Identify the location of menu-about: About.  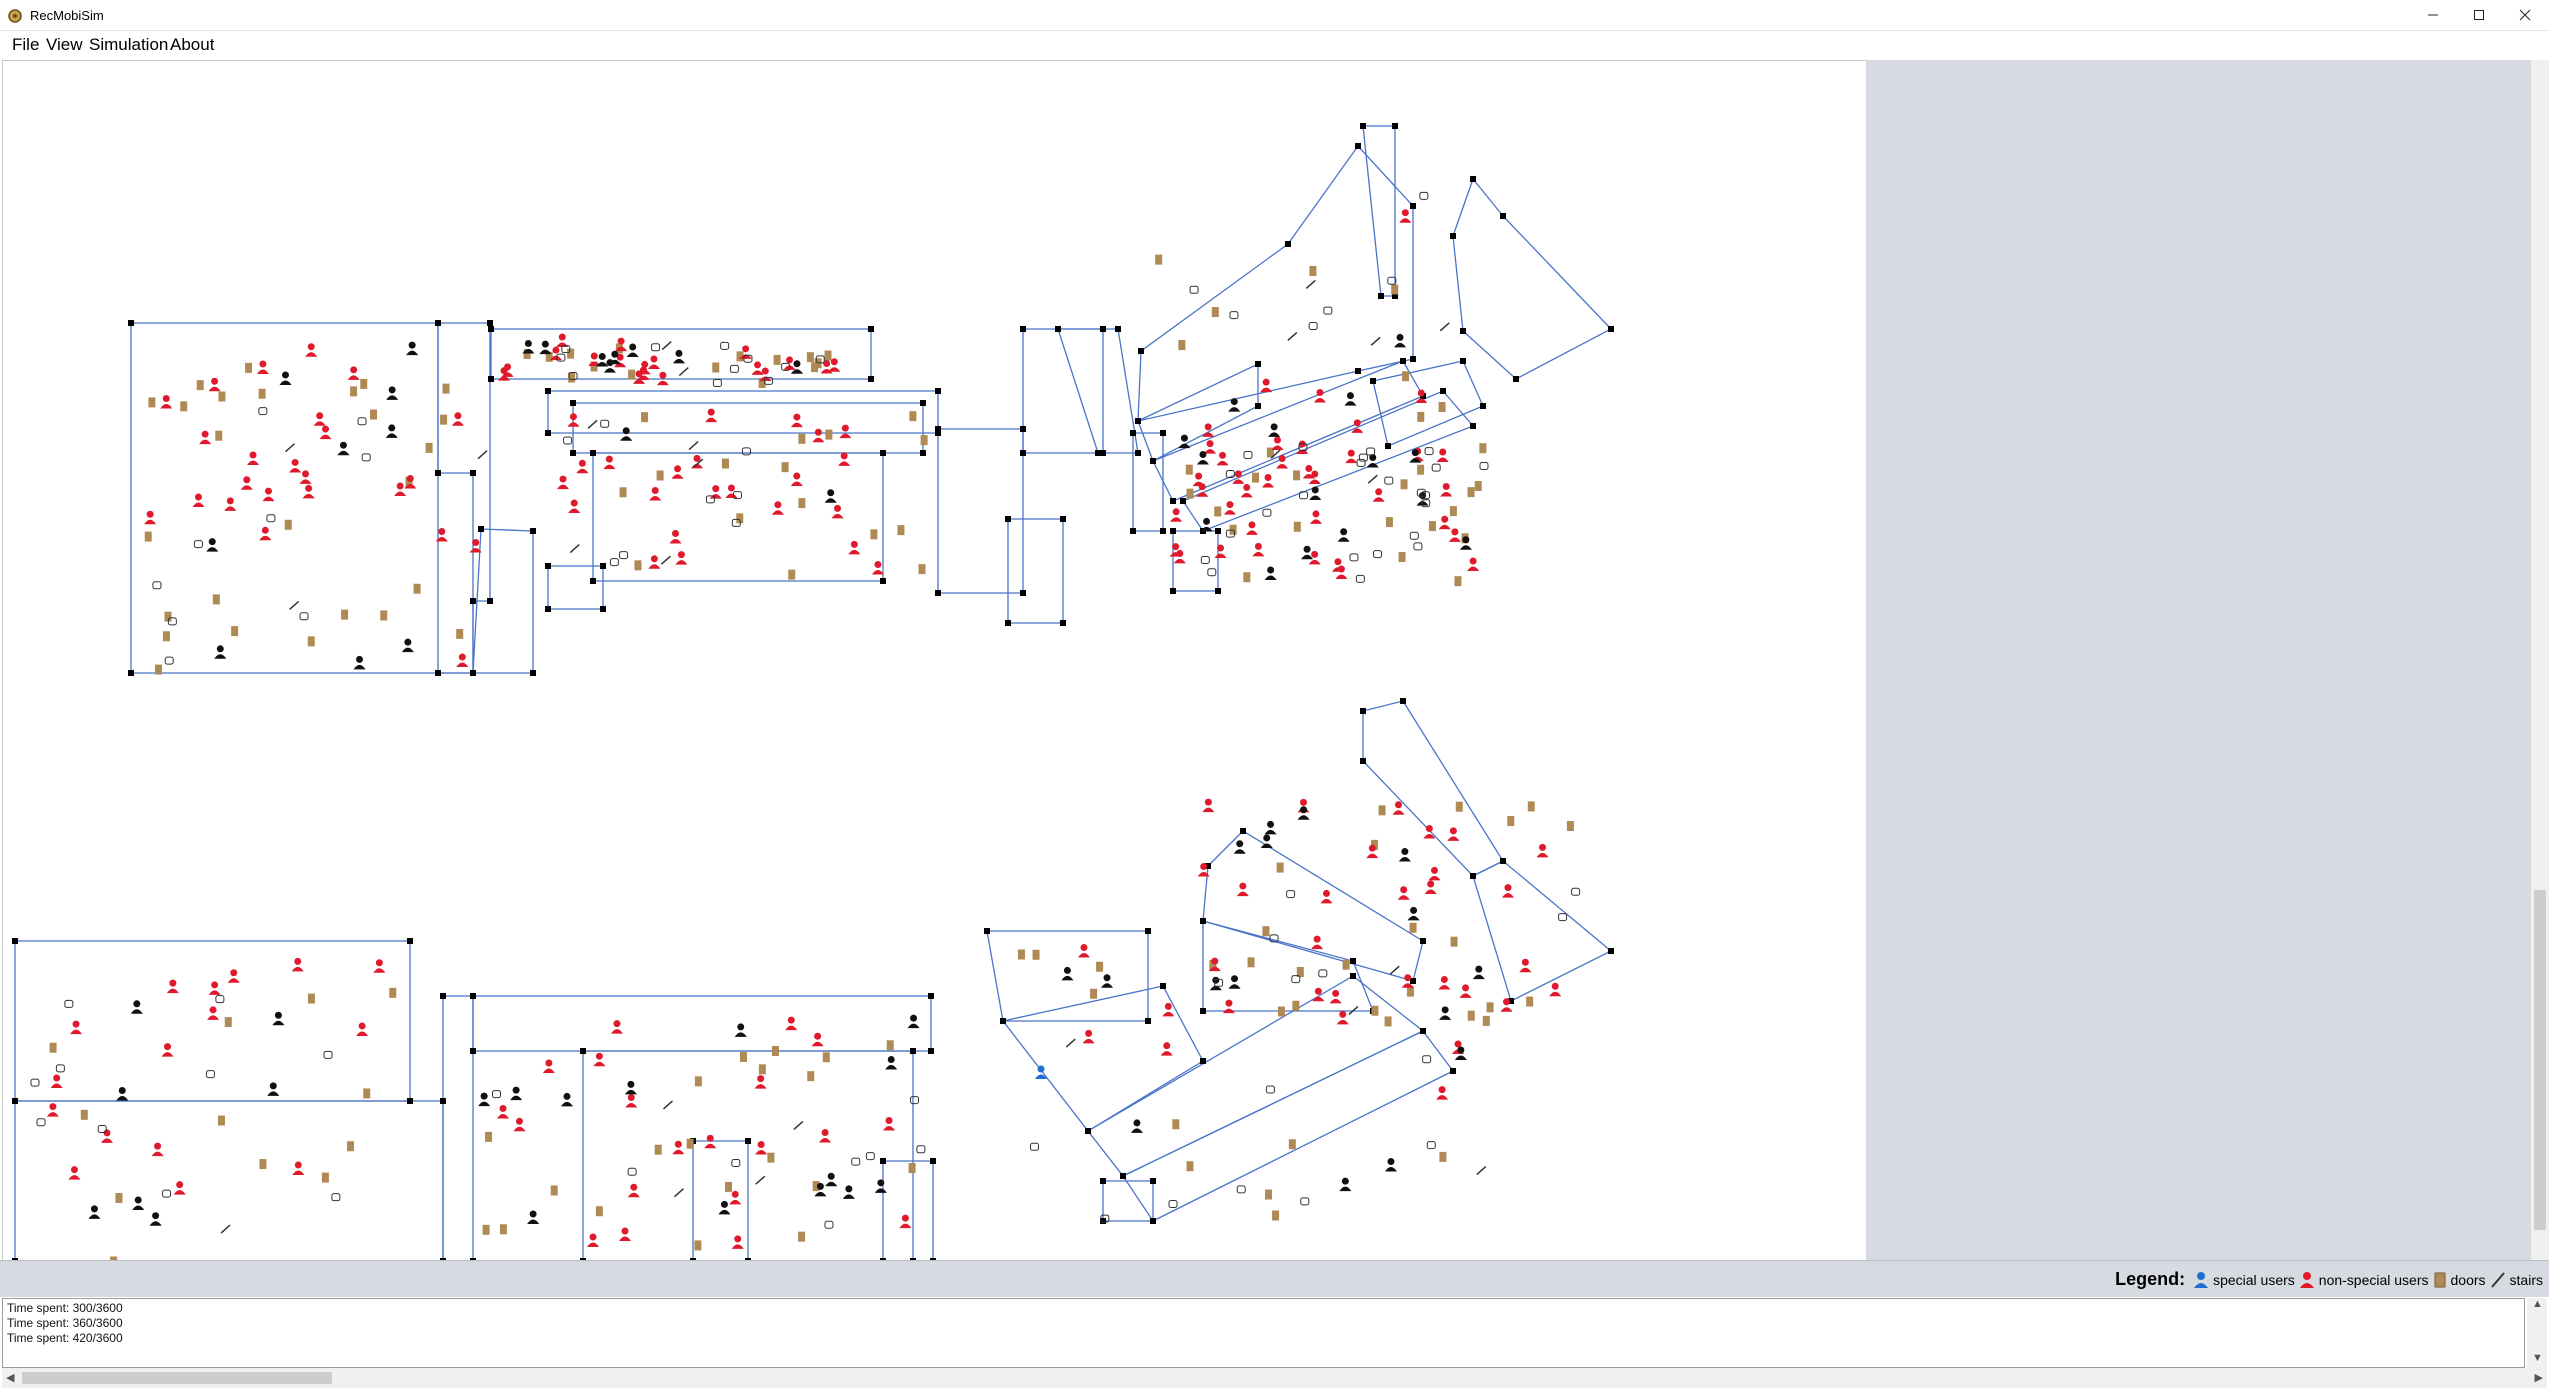
(192, 45).